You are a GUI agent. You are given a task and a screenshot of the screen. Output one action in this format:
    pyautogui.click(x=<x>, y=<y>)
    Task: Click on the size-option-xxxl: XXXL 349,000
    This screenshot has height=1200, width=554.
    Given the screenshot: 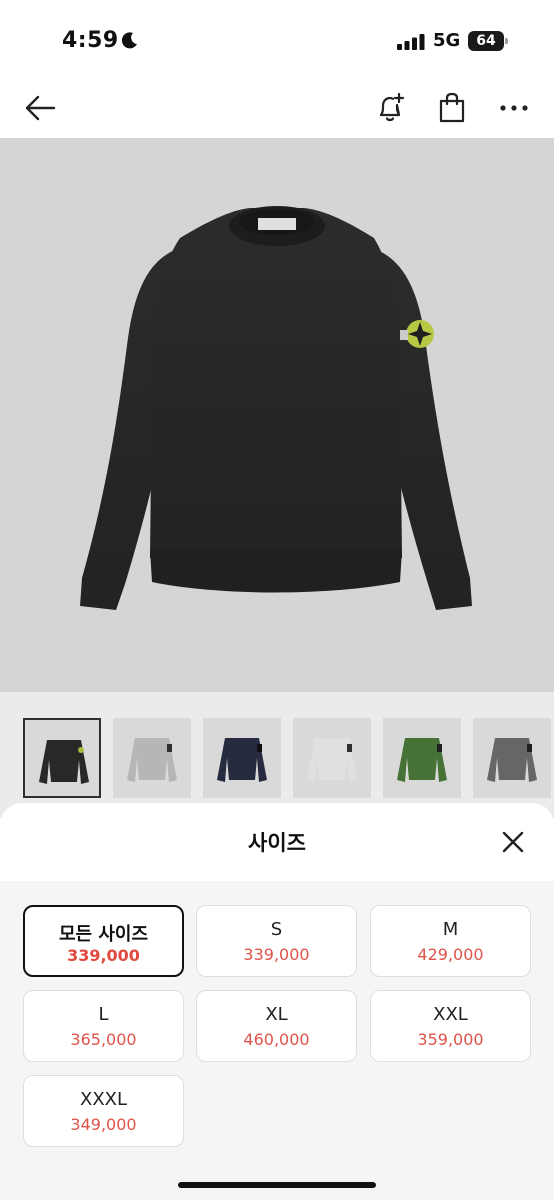 What is the action you would take?
    pyautogui.click(x=103, y=1111)
    